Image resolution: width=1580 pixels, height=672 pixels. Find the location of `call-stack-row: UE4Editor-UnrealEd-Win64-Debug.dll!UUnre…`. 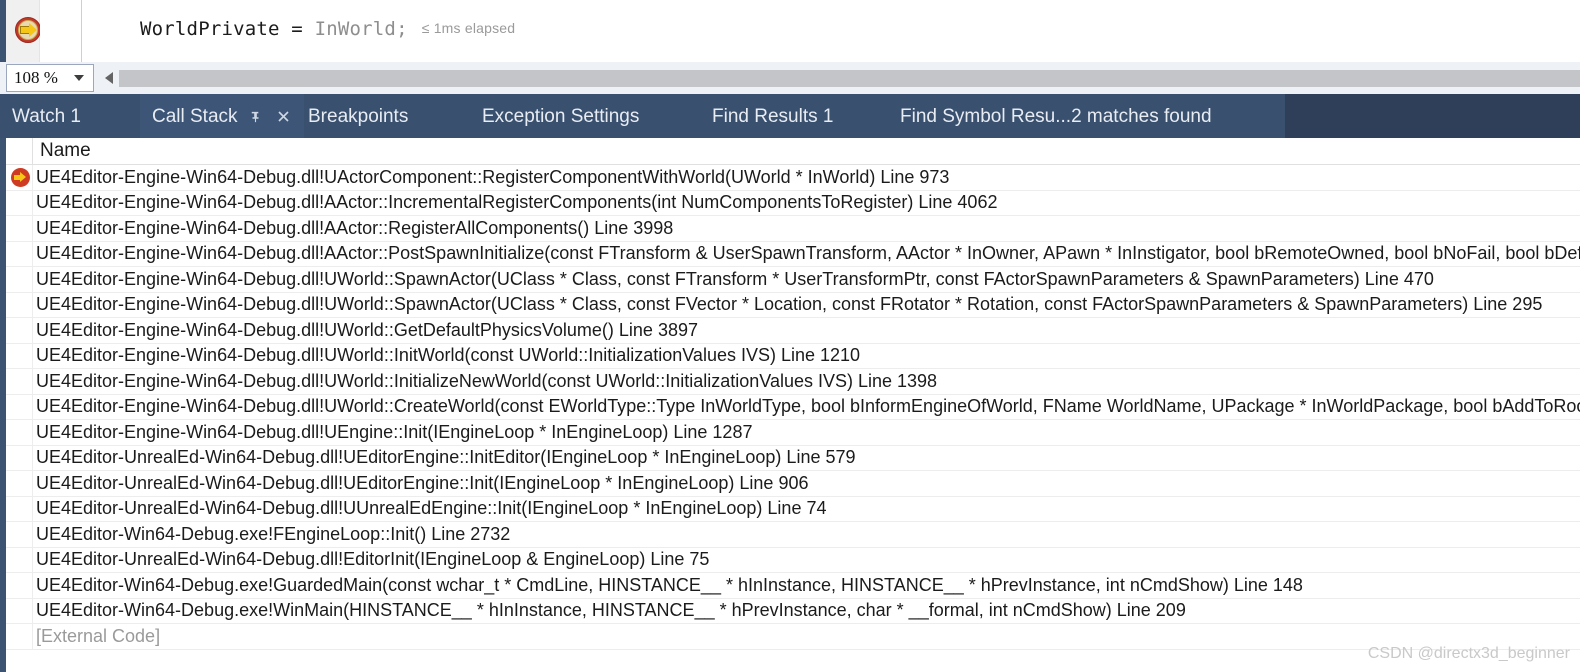

call-stack-row: UE4Editor-UnrealEd-Win64-Debug.dll!UUnre… is located at coordinates (793, 509).